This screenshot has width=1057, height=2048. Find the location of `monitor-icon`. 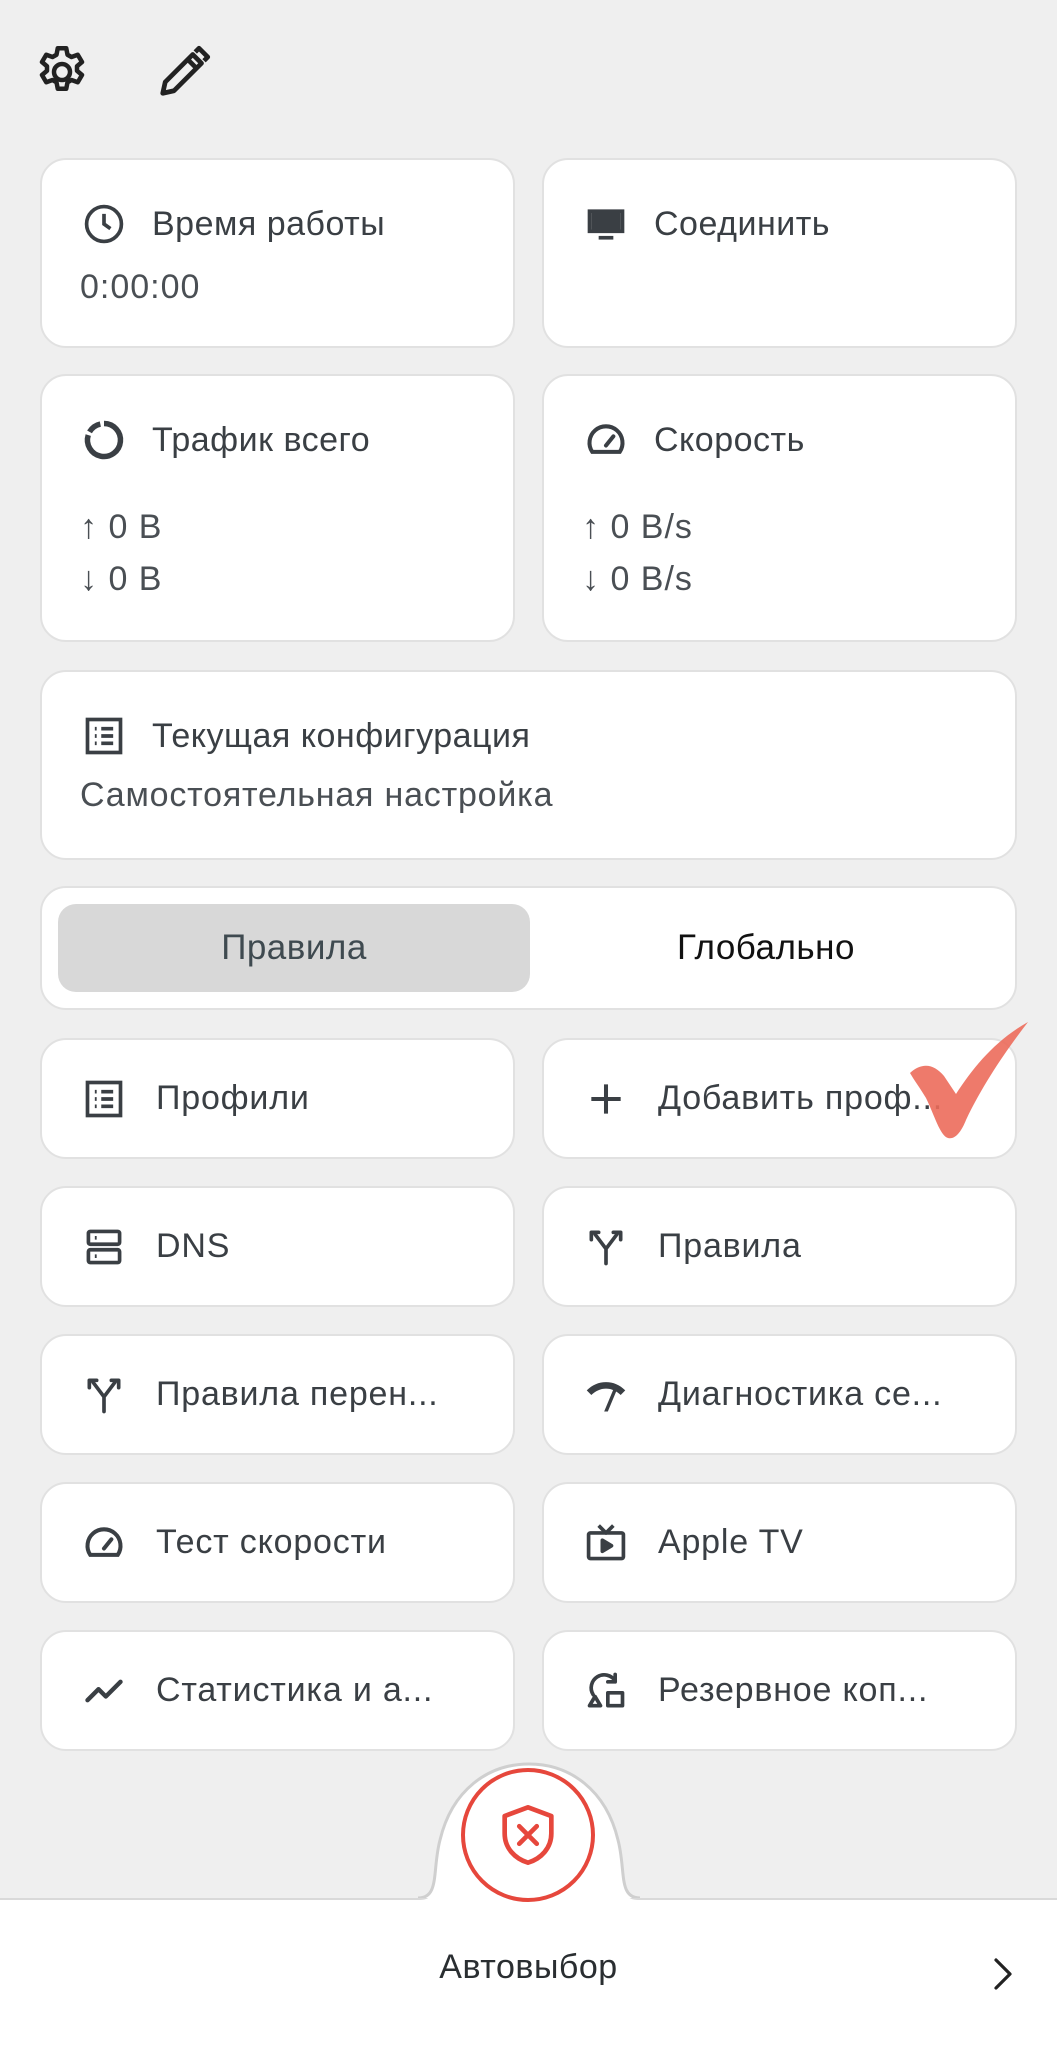

monitor-icon is located at coordinates (606, 224).